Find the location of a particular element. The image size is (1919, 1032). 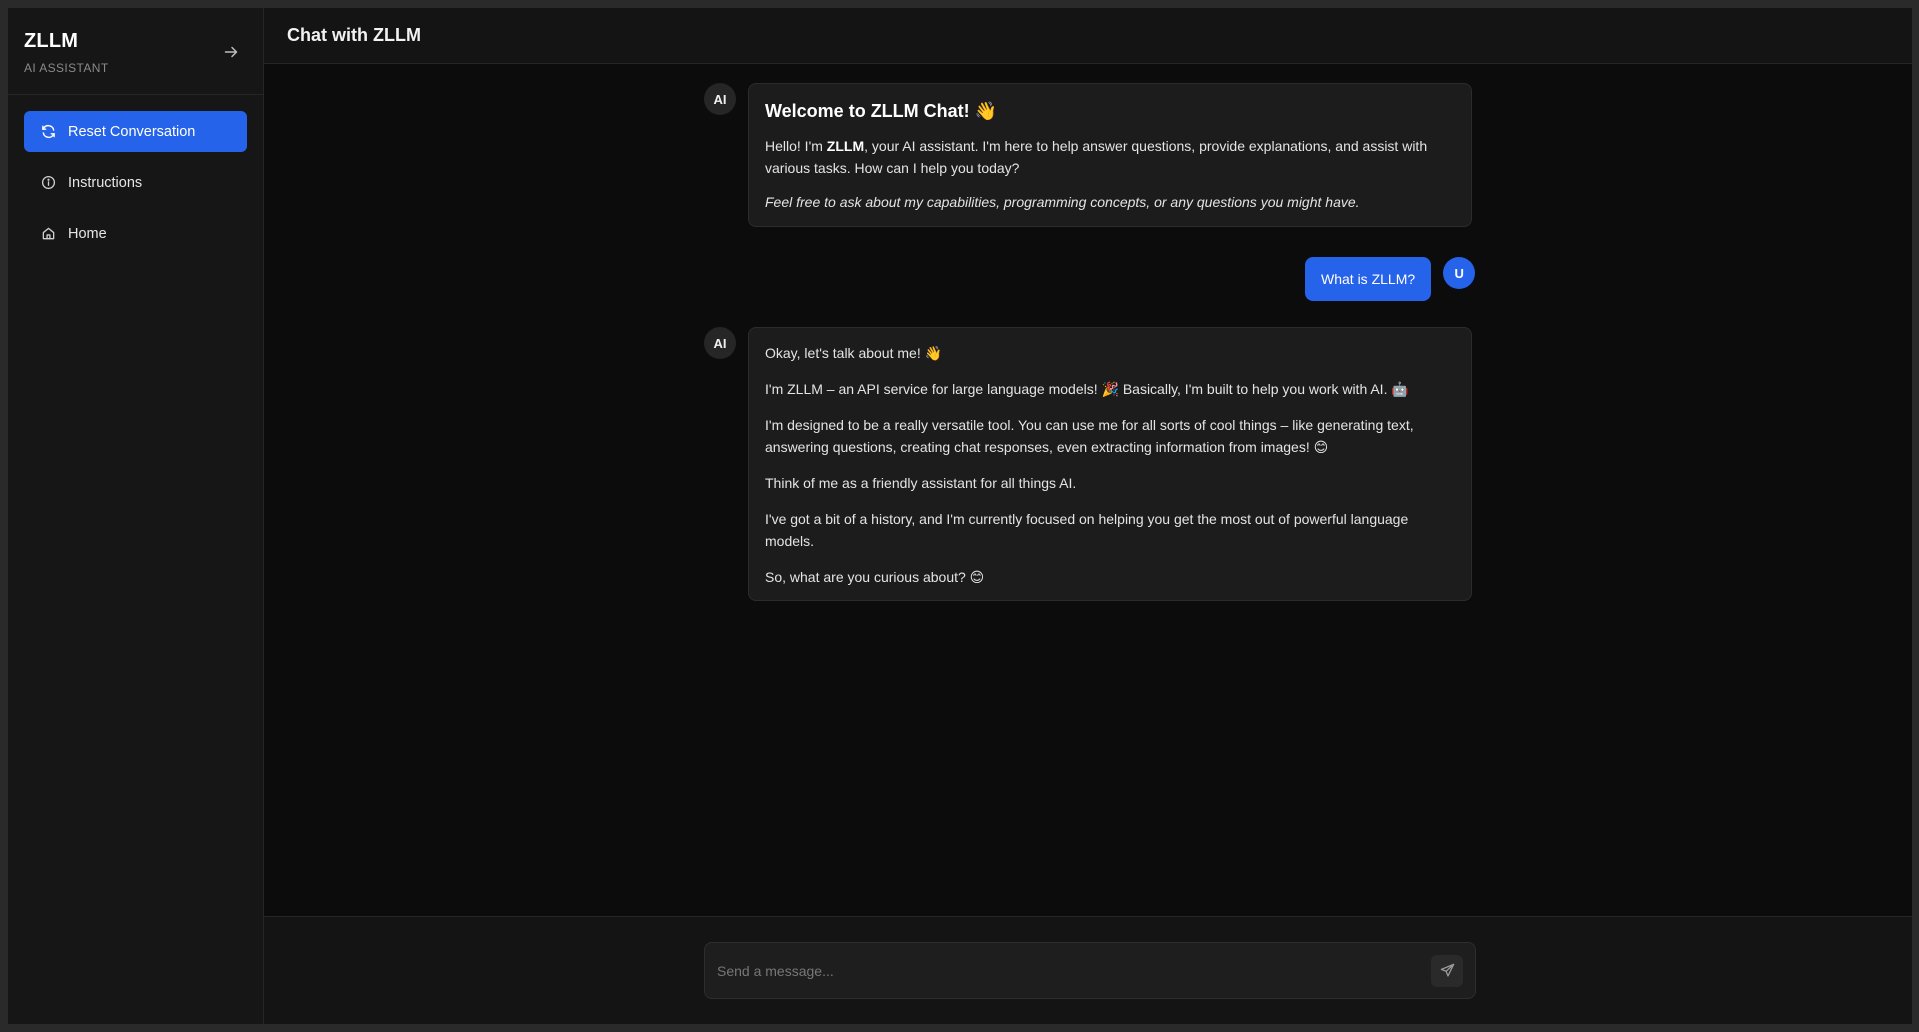

send-icon is located at coordinates (1447, 970).